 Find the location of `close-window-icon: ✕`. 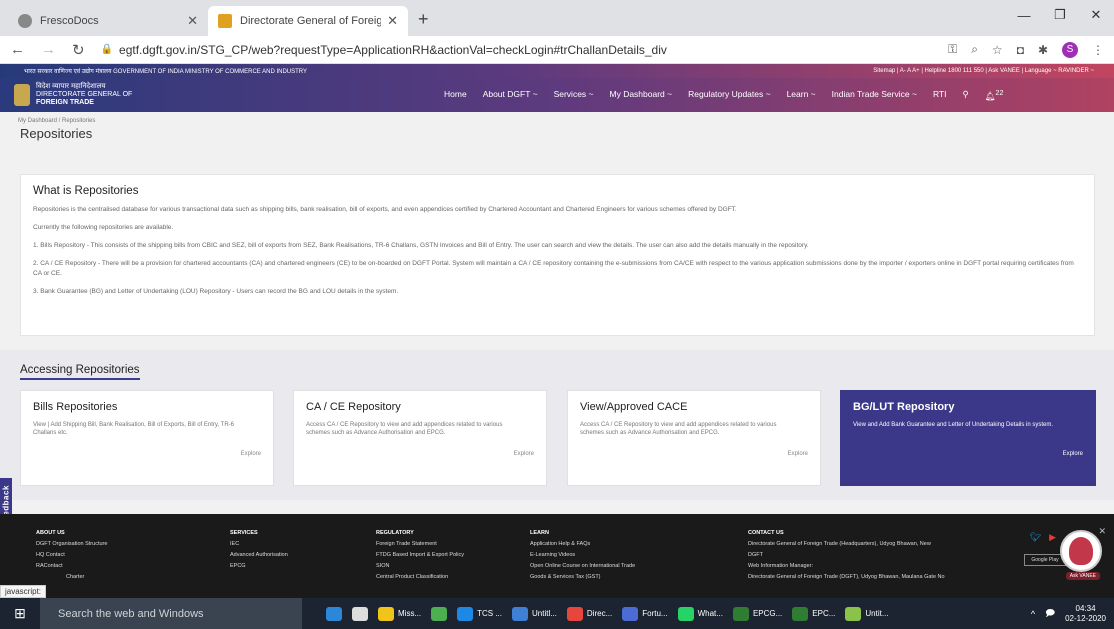

close-window-icon: ✕ is located at coordinates (1096, 15).